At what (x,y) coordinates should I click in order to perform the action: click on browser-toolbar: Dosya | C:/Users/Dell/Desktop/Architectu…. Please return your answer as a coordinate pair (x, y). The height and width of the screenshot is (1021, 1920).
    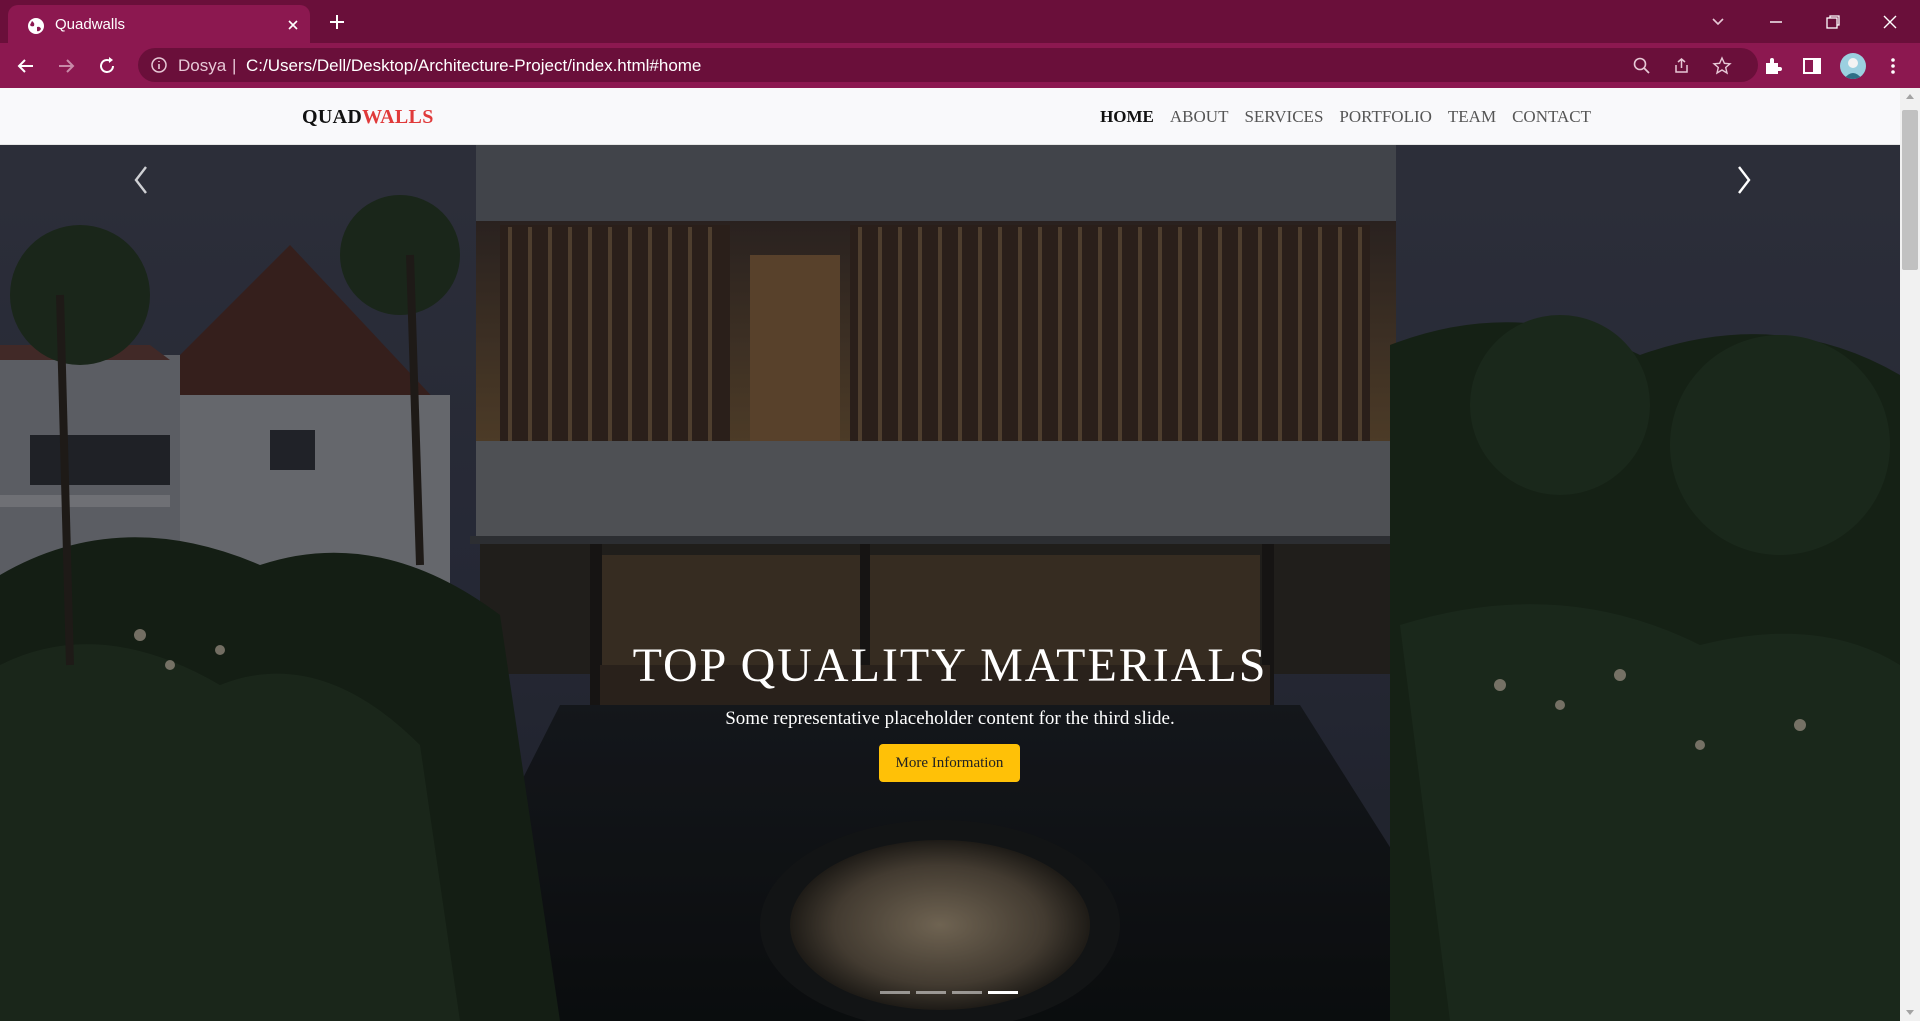
    Looking at the image, I should click on (960, 65).